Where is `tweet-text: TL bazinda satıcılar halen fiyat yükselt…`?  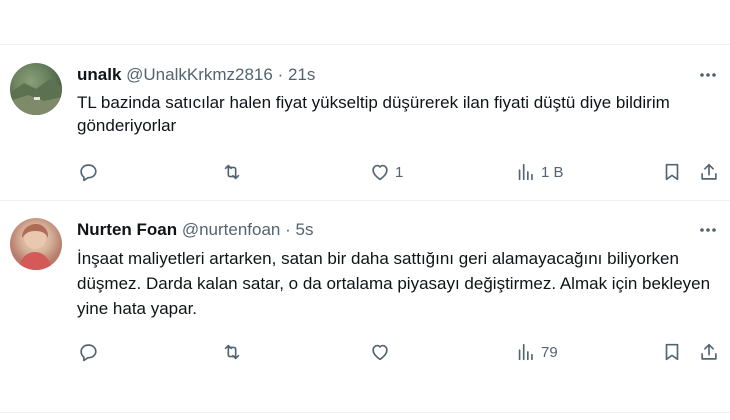
tweet-text: TL bazinda satıcılar halen fiyat yükselt… is located at coordinates (373, 114).